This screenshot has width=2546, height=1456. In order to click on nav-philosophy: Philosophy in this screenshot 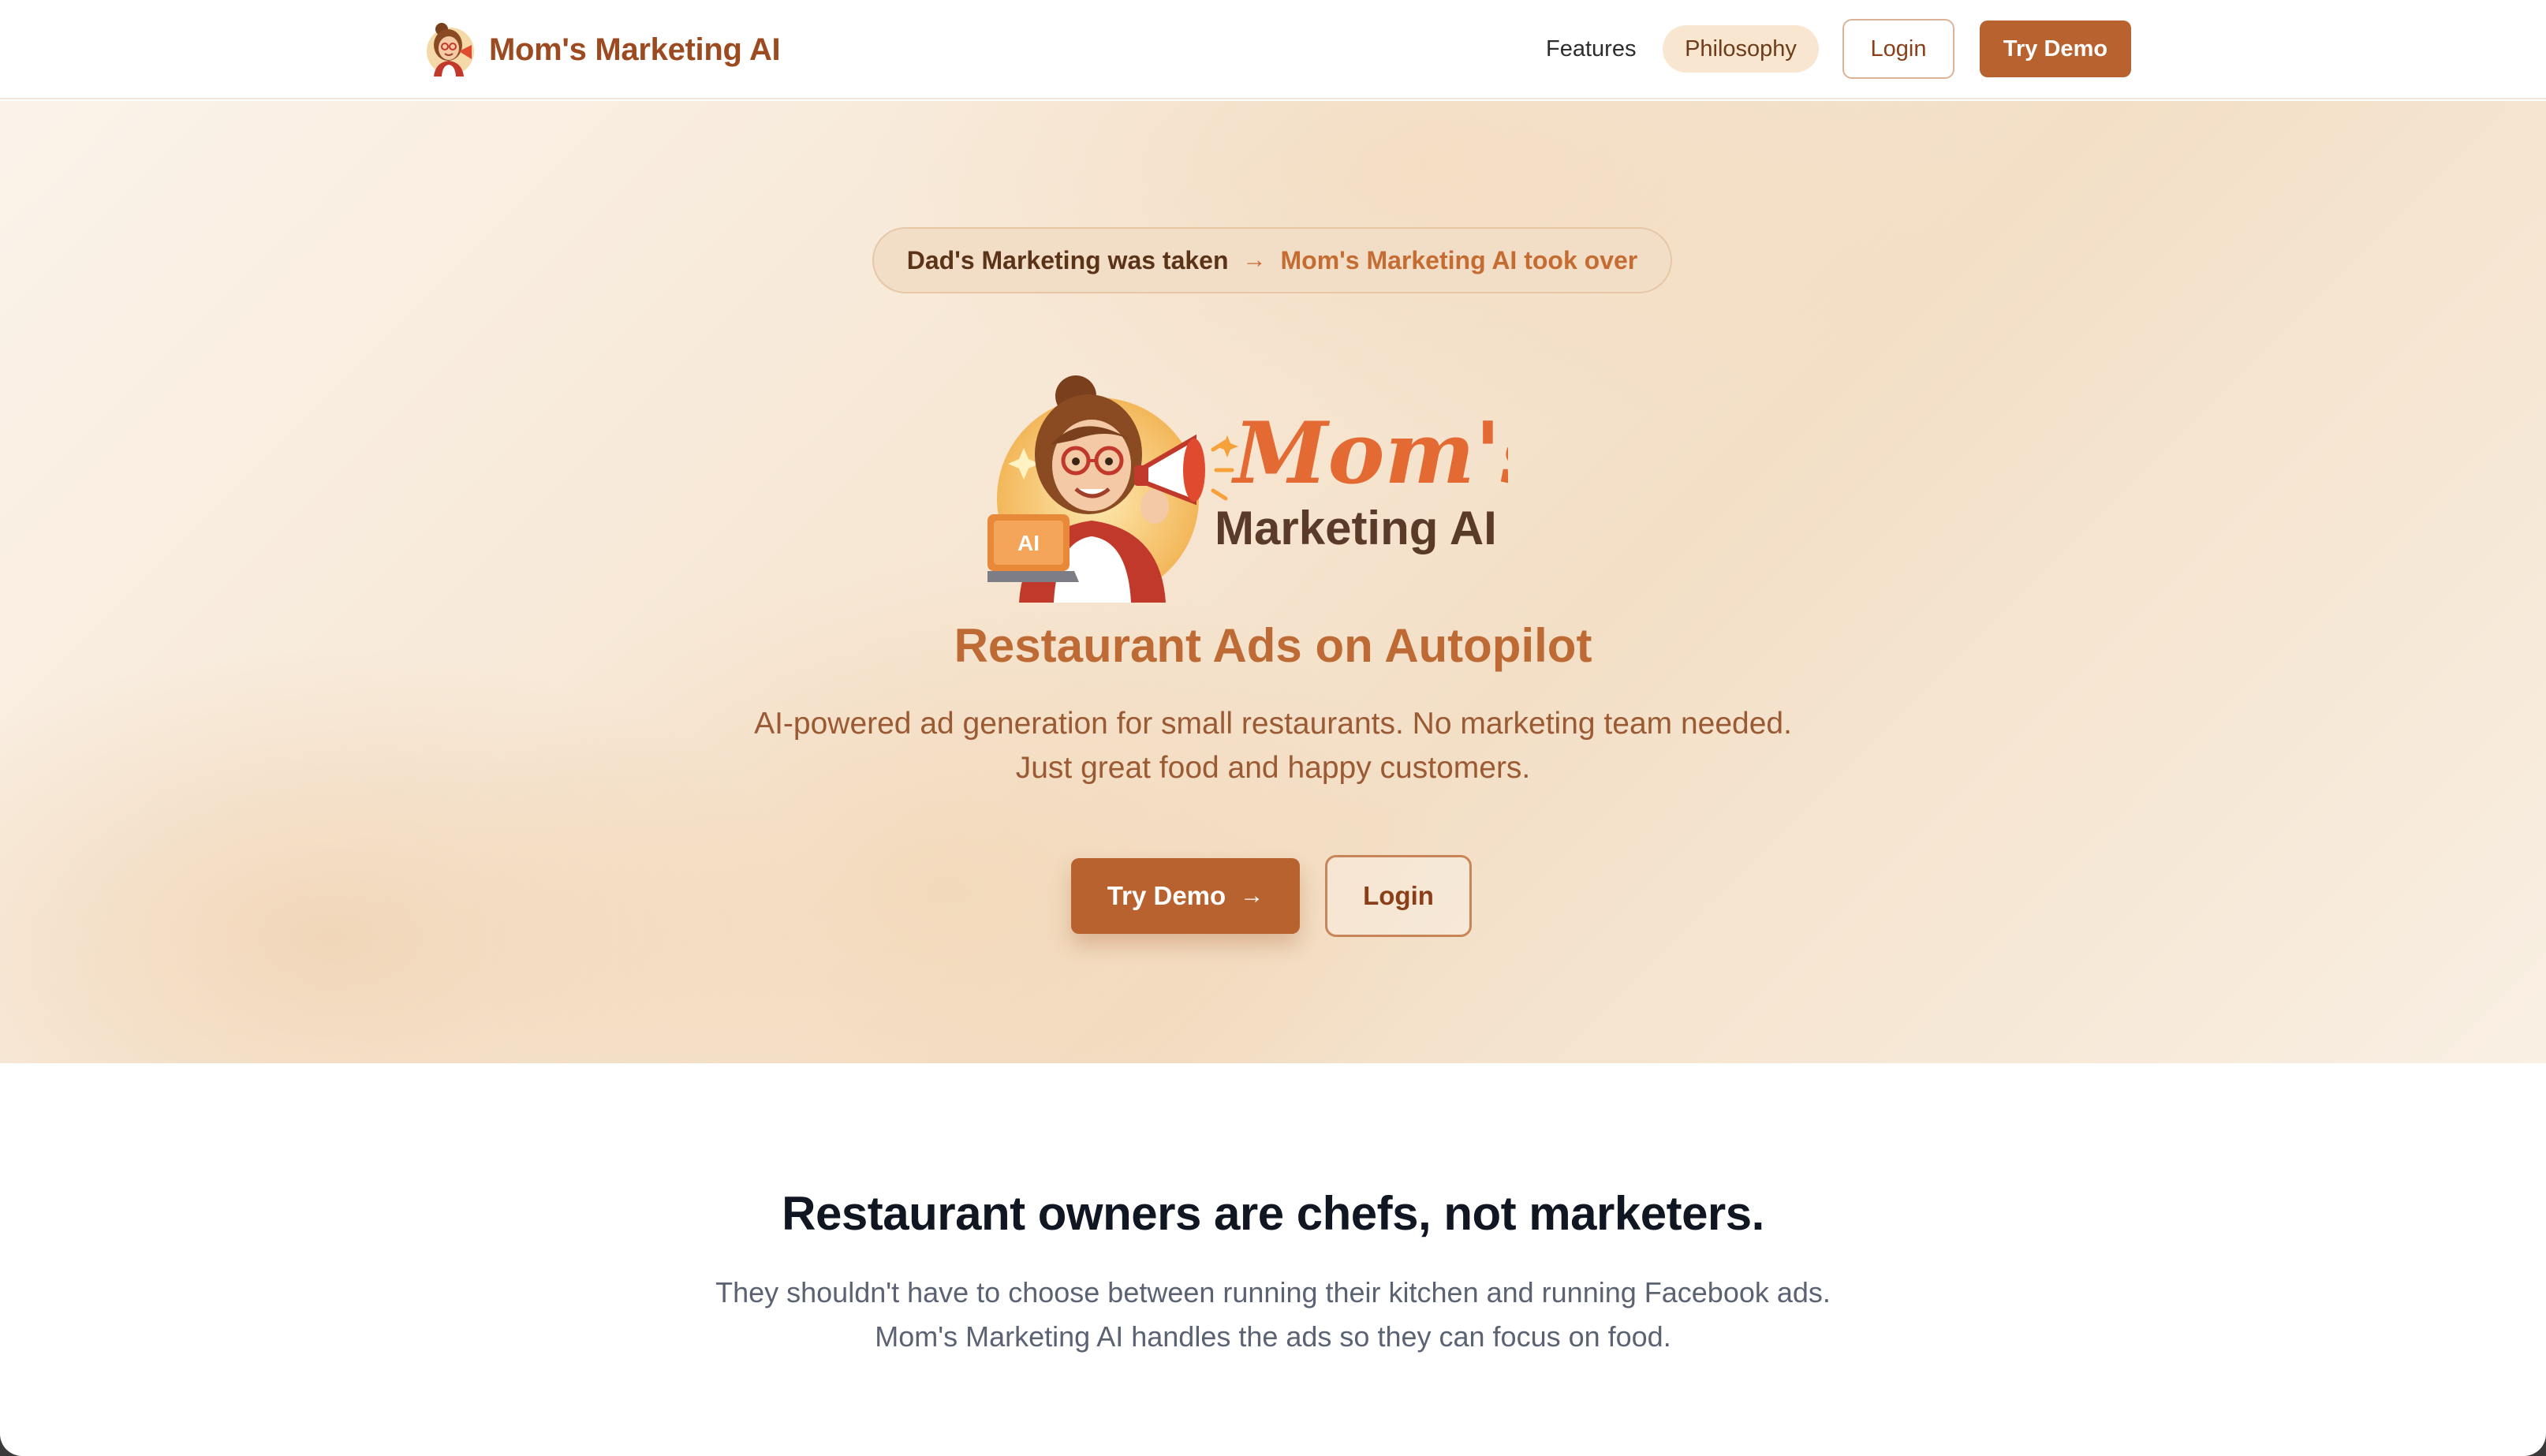, I will do `click(1741, 49)`.